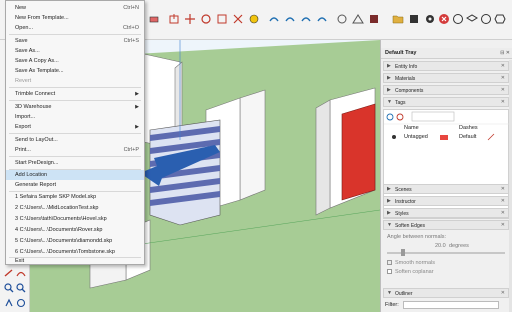  Describe the element at coordinates (238, 19) in the screenshot. I see `offset-icon` at that location.